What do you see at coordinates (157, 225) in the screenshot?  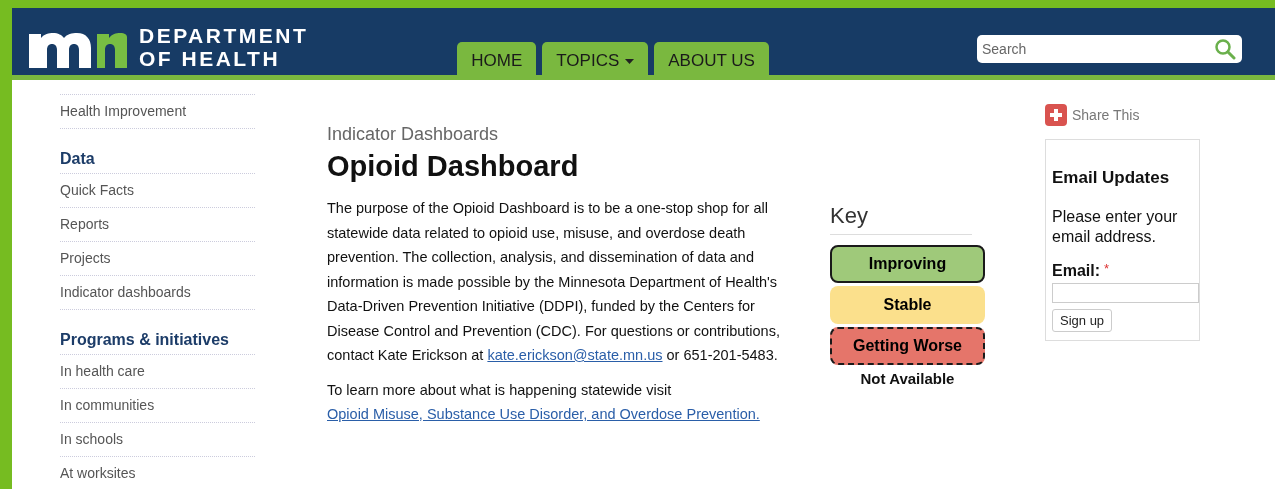 I see `sidebar-link: Reports` at bounding box center [157, 225].